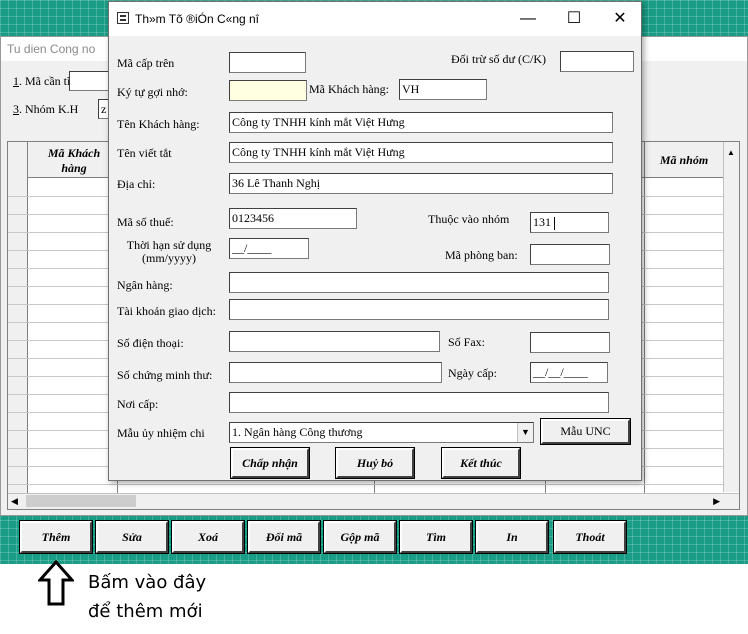 The image size is (748, 634). I want to click on ma-cap-tren-label: Mã cấp trên, so click(146, 63).